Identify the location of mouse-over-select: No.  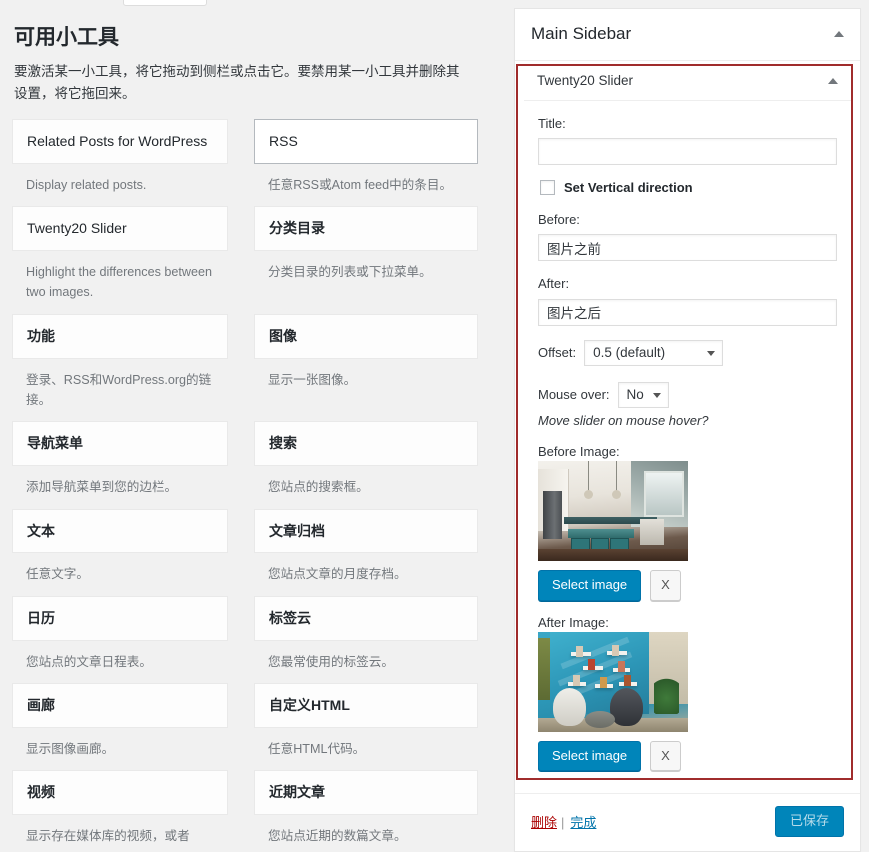
(643, 394).